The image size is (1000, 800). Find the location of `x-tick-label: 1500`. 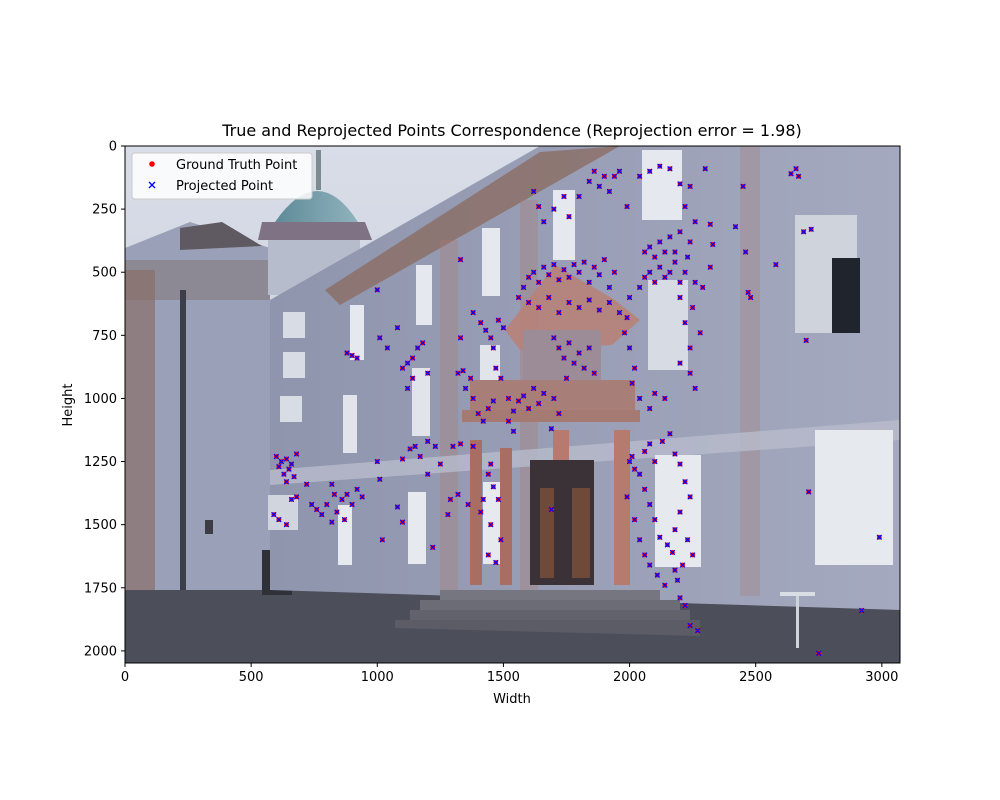

x-tick-label: 1500 is located at coordinates (503, 677).